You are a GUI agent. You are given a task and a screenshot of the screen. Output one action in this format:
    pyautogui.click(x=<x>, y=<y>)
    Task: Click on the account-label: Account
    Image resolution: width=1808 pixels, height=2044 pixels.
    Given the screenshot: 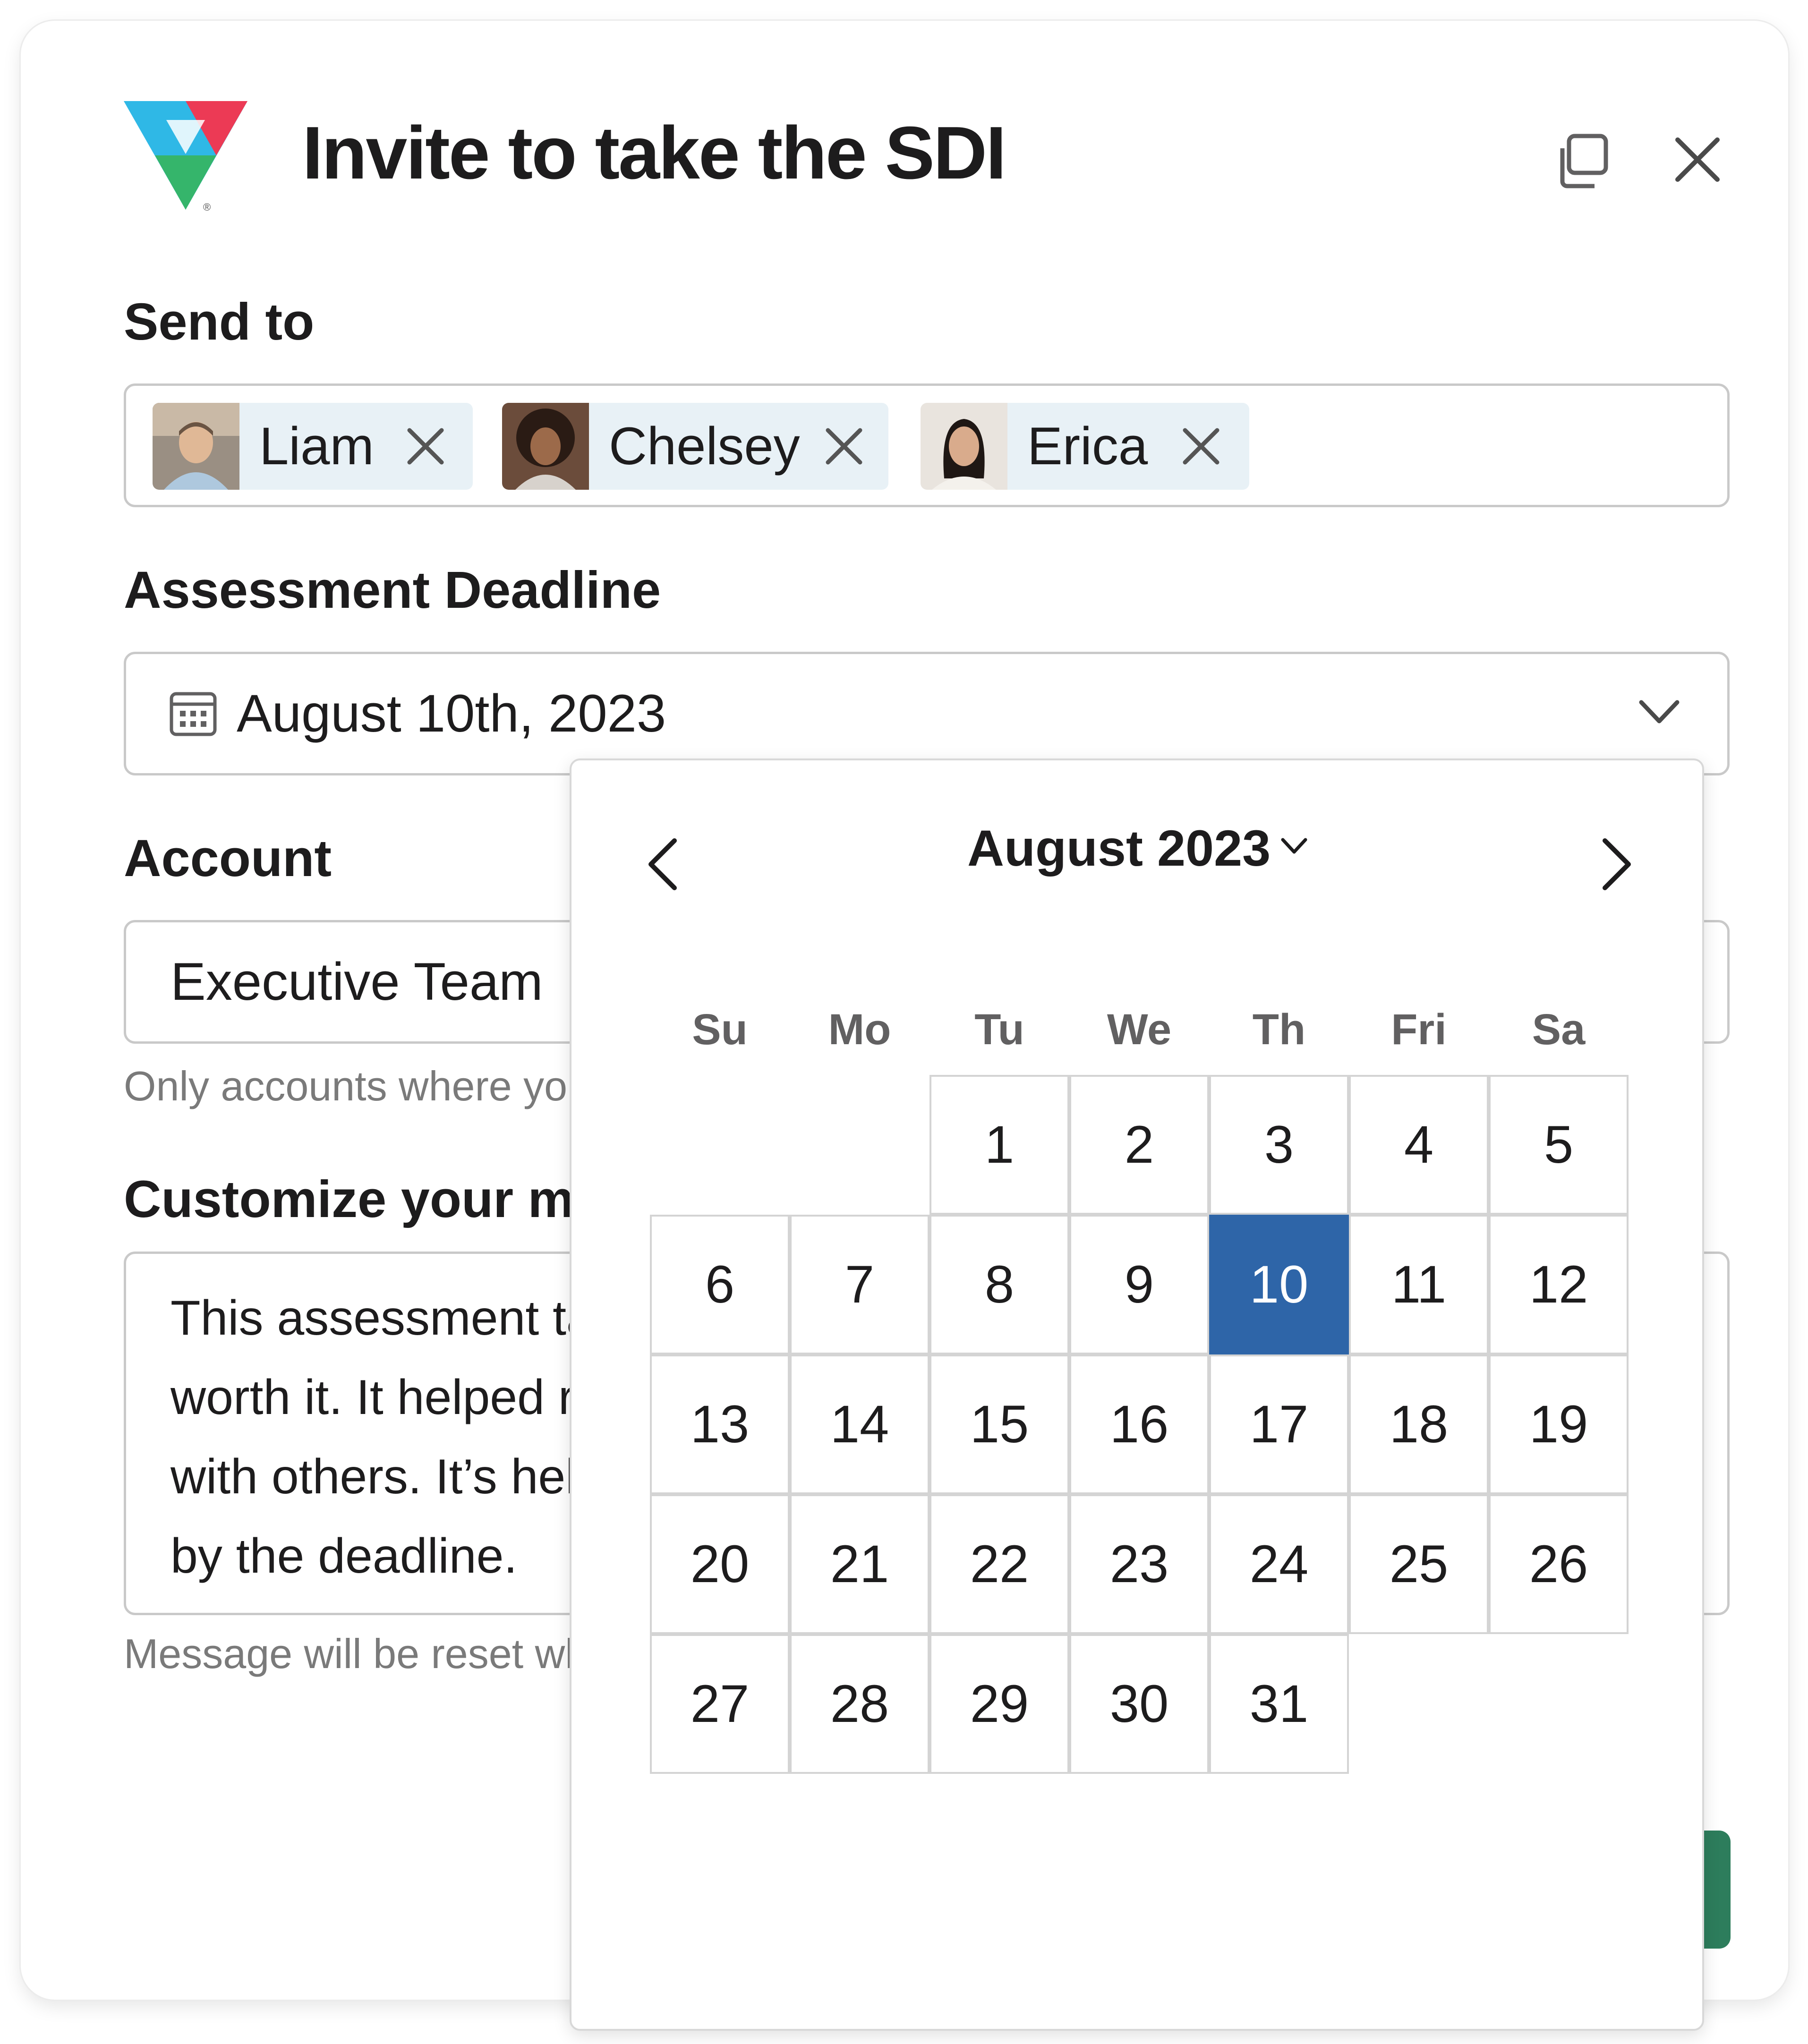 What is the action you would take?
    pyautogui.click(x=228, y=858)
    